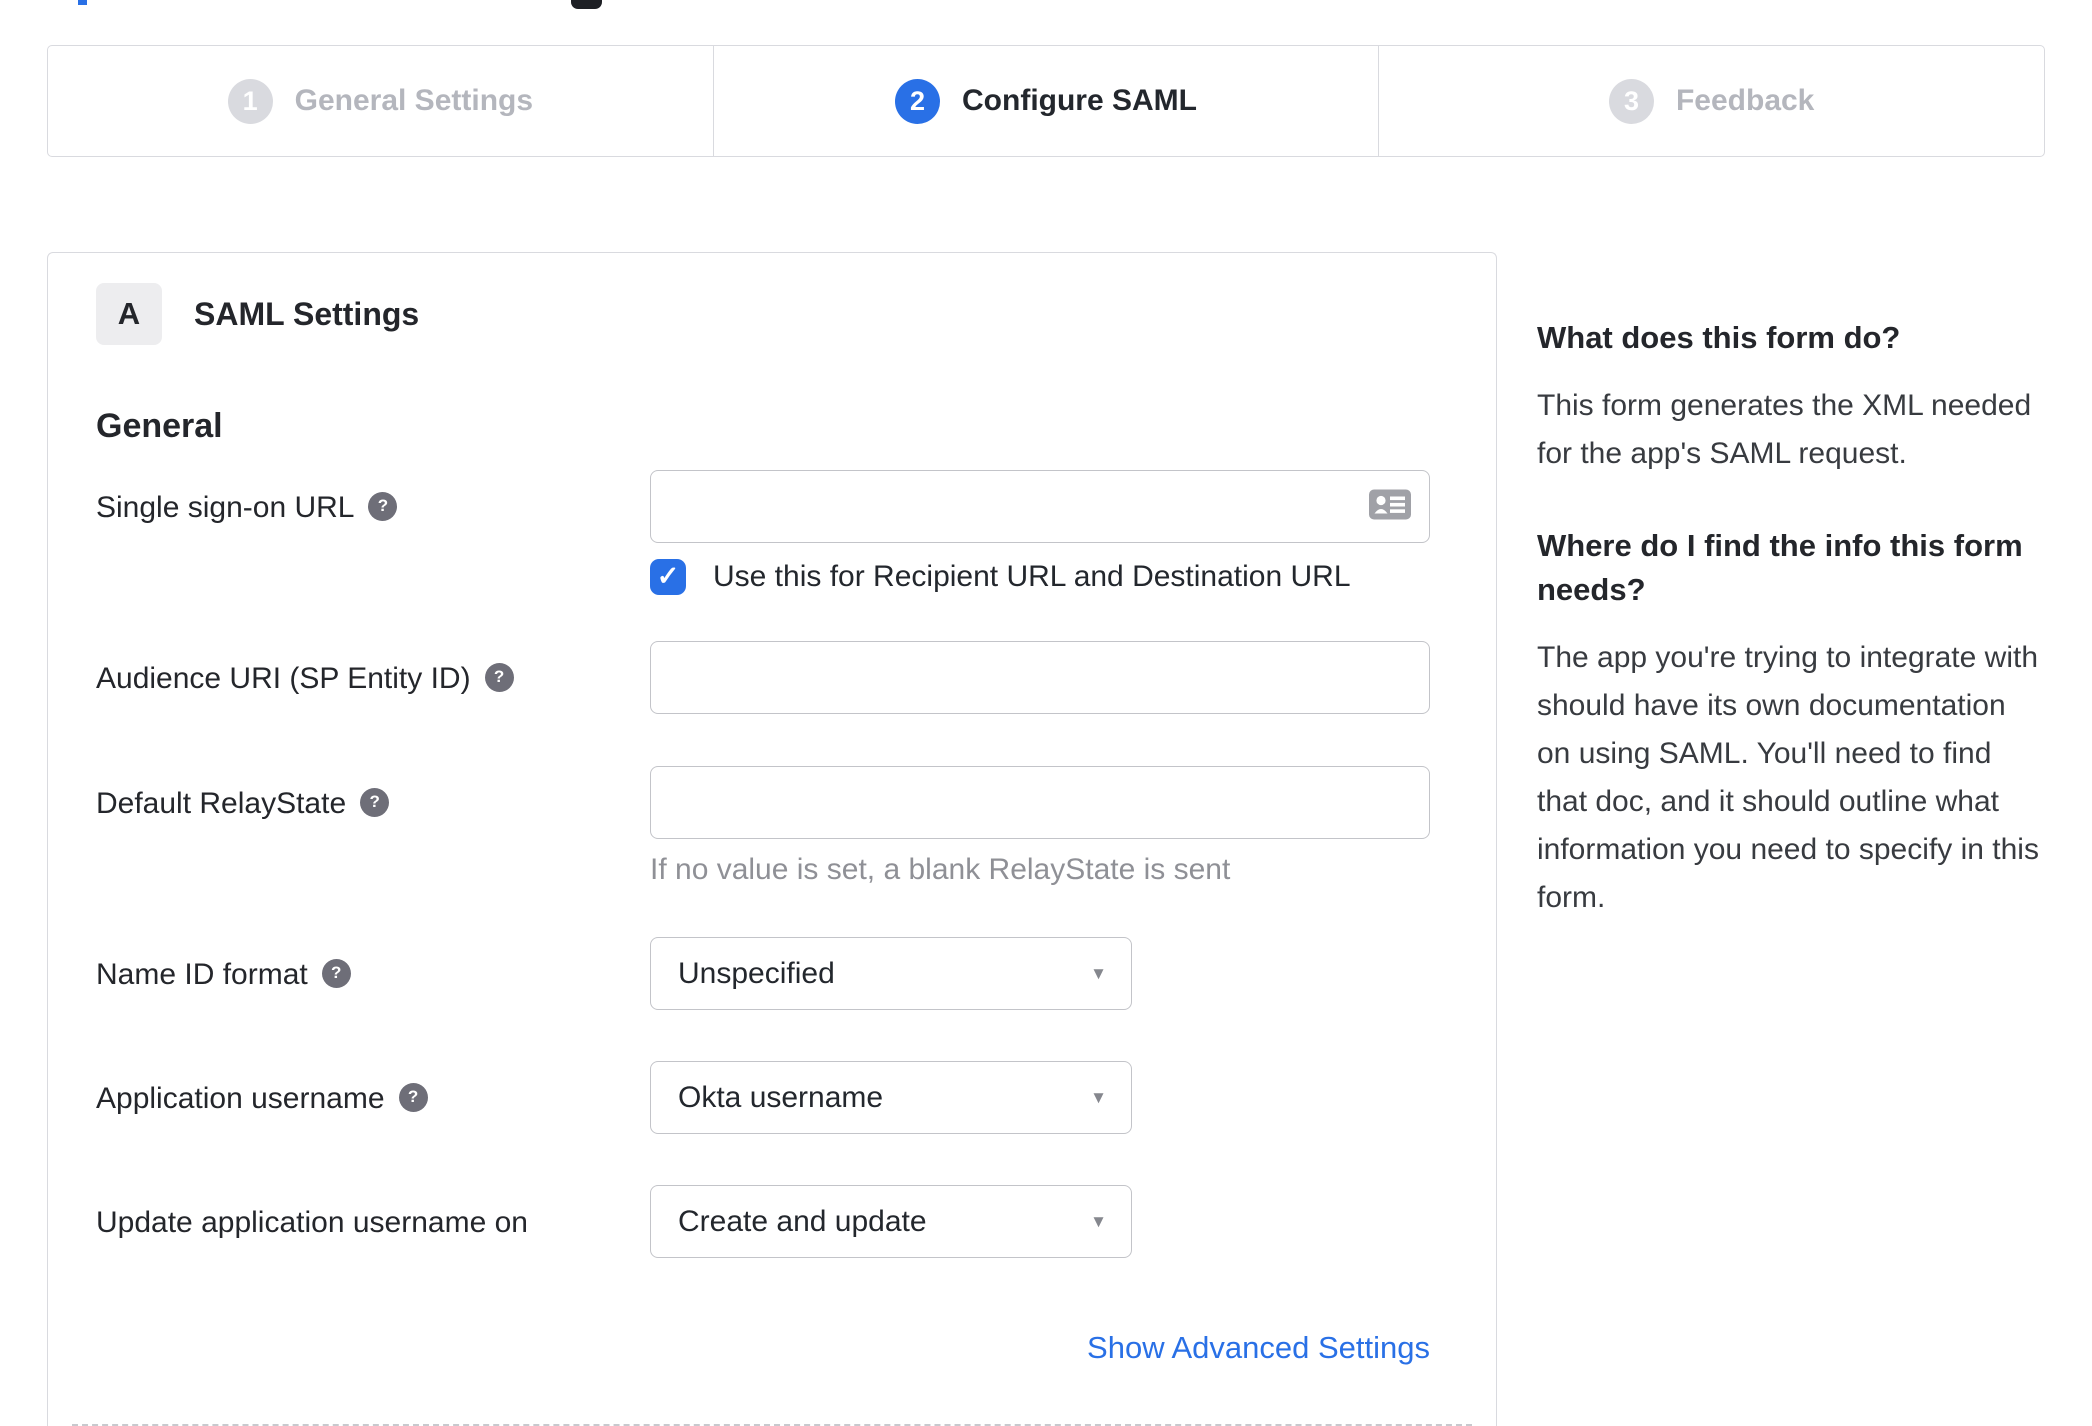 Image resolution: width=2092 pixels, height=1426 pixels. Describe the element at coordinates (772, 1348) in the screenshot. I see `advanced-settings-row: Show Advanced Settings` at that location.